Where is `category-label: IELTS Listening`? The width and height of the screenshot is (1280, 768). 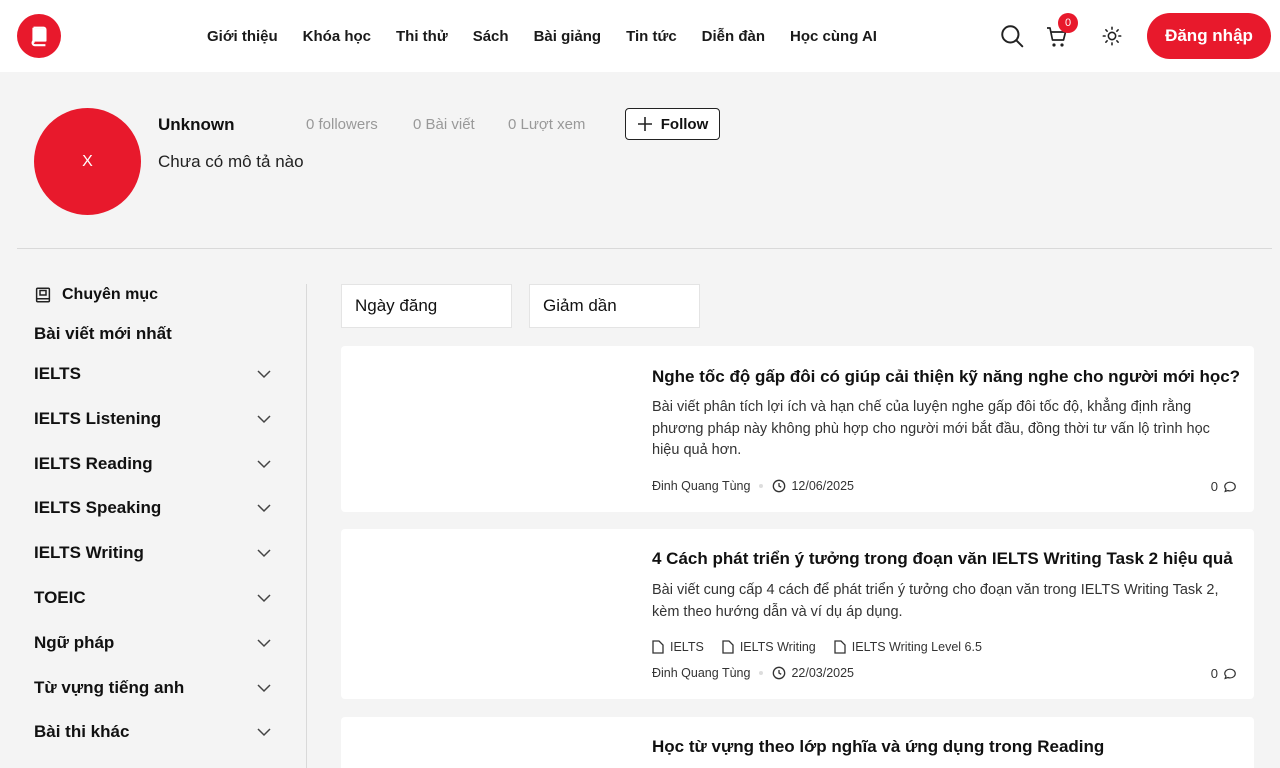 category-label: IELTS Listening is located at coordinates (98, 418).